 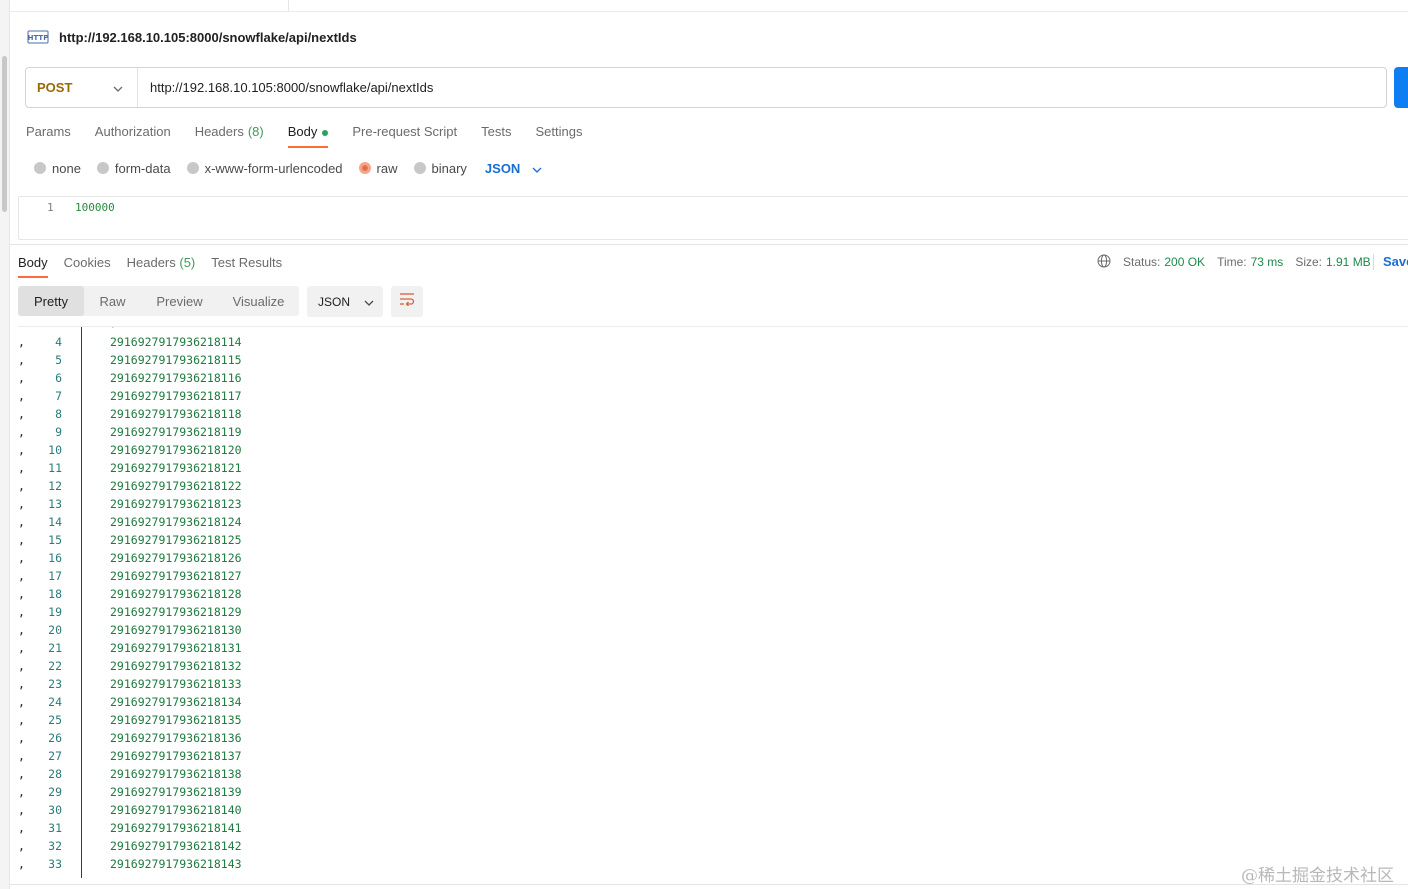 What do you see at coordinates (713, 810) in the screenshot?
I see `response-line: 30 2916927917936218140,` at bounding box center [713, 810].